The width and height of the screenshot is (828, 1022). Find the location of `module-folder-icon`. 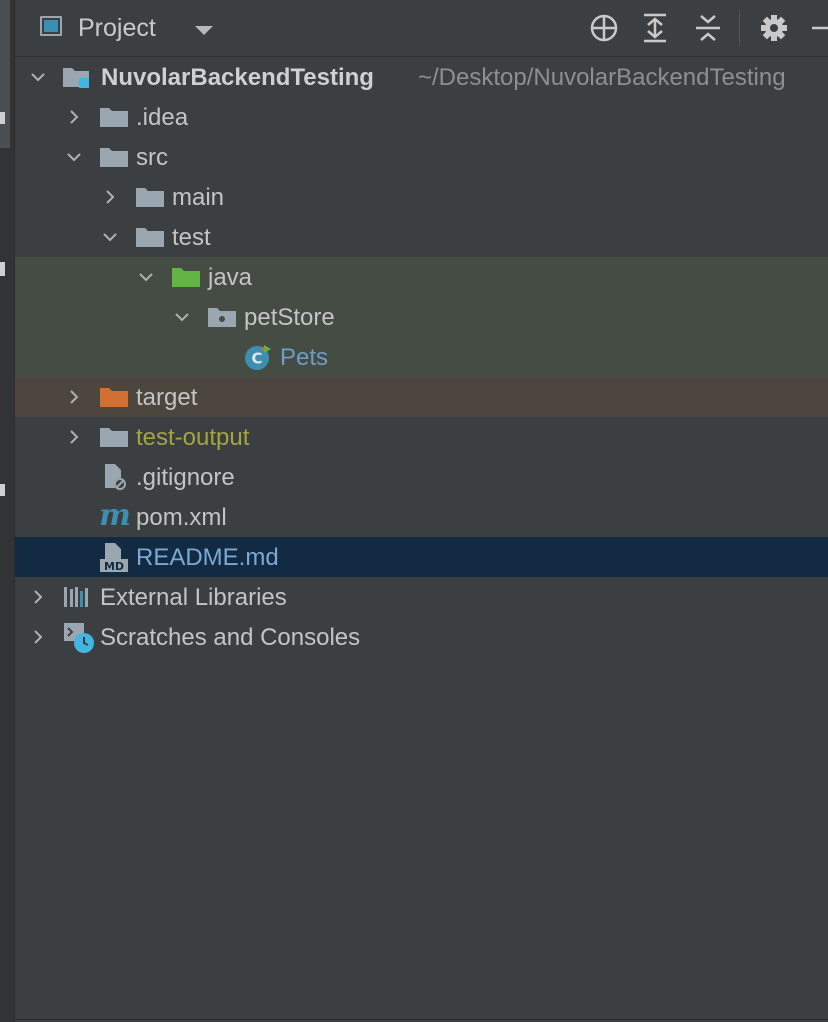

module-folder-icon is located at coordinates (77, 77).